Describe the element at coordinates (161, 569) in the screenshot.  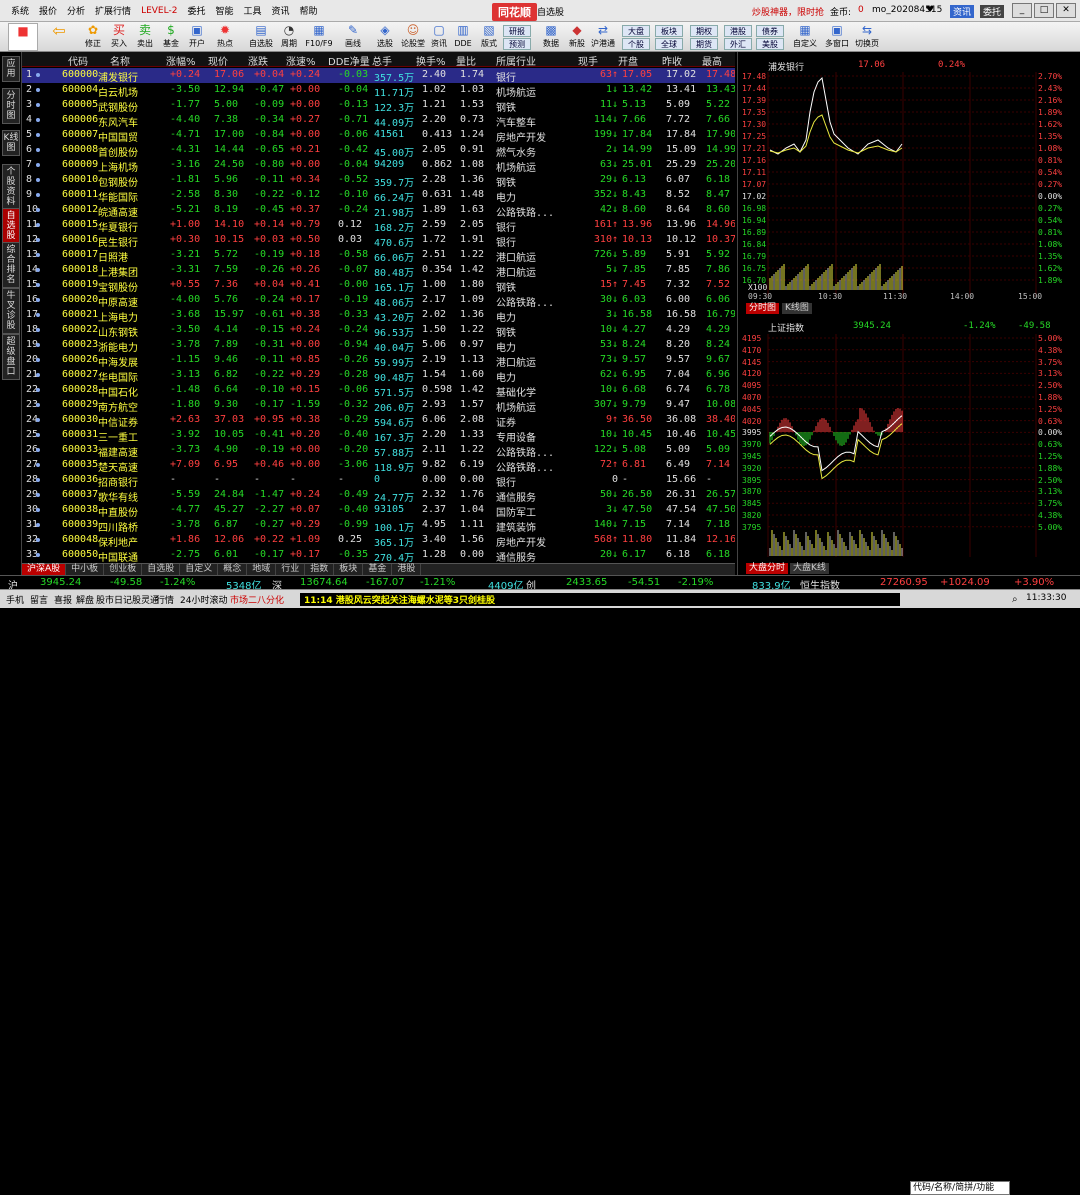
I see `tab-market-3: 自选股` at that location.